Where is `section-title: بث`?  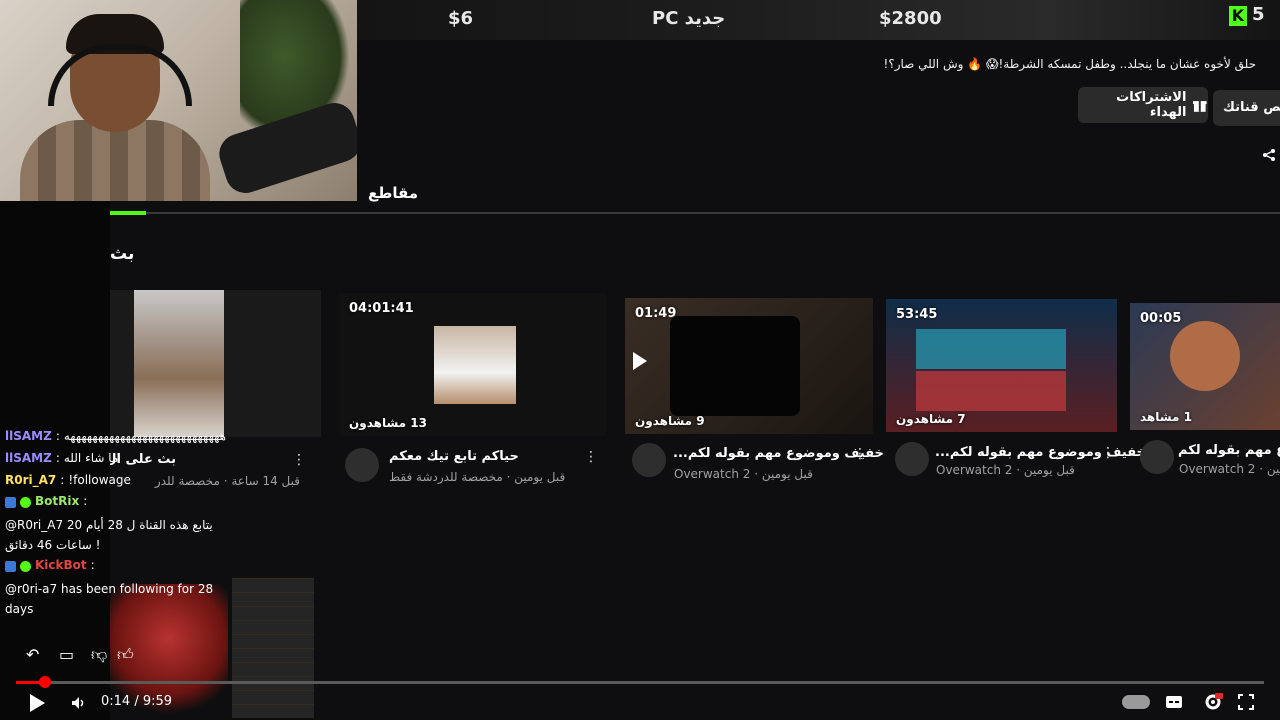 section-title: بث is located at coordinates (122, 254).